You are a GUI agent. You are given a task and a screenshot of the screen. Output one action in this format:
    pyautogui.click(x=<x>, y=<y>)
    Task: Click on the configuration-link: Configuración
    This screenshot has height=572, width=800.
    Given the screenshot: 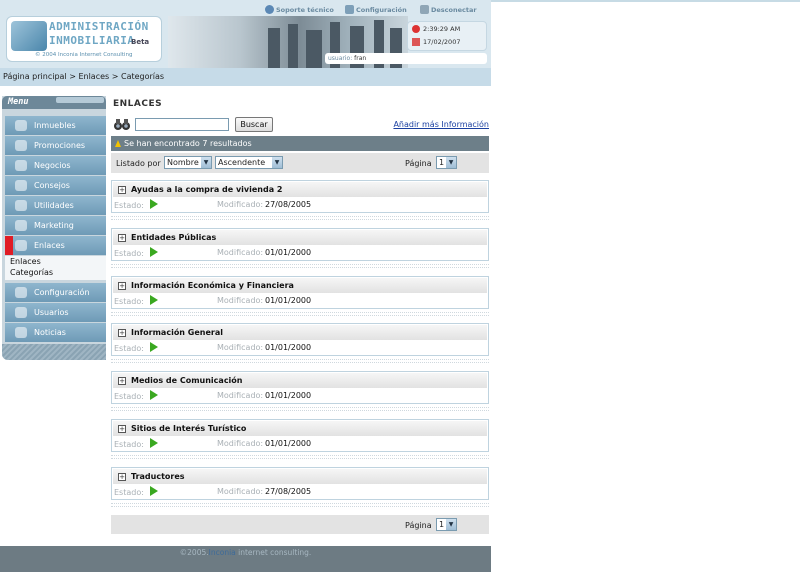 What is the action you would take?
    pyautogui.click(x=376, y=9)
    